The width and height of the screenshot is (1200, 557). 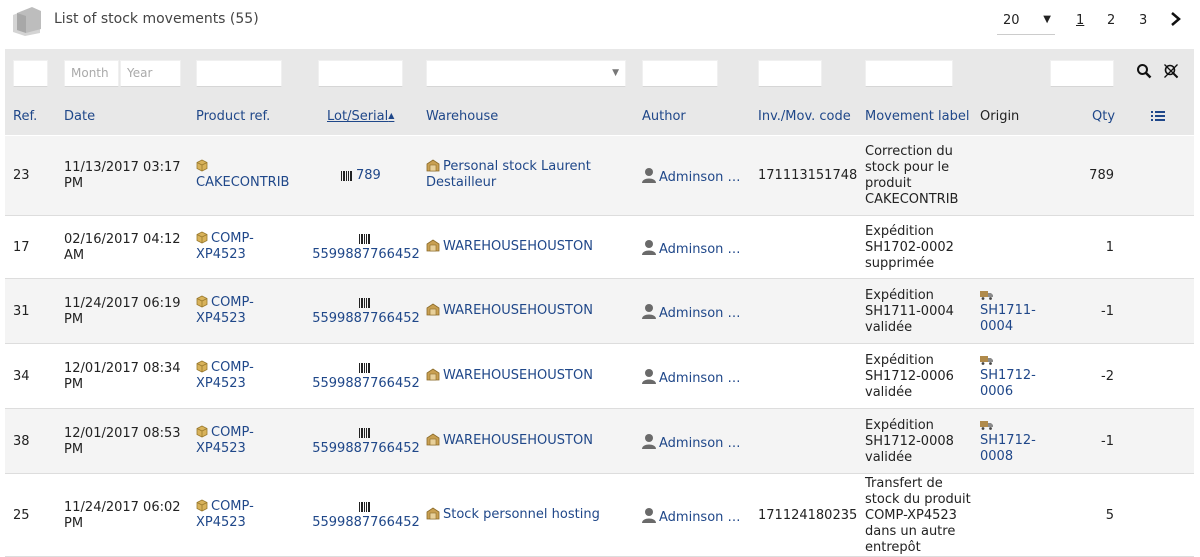 What do you see at coordinates (361, 176) in the screenshot?
I see `cell-lot-serial: 789` at bounding box center [361, 176].